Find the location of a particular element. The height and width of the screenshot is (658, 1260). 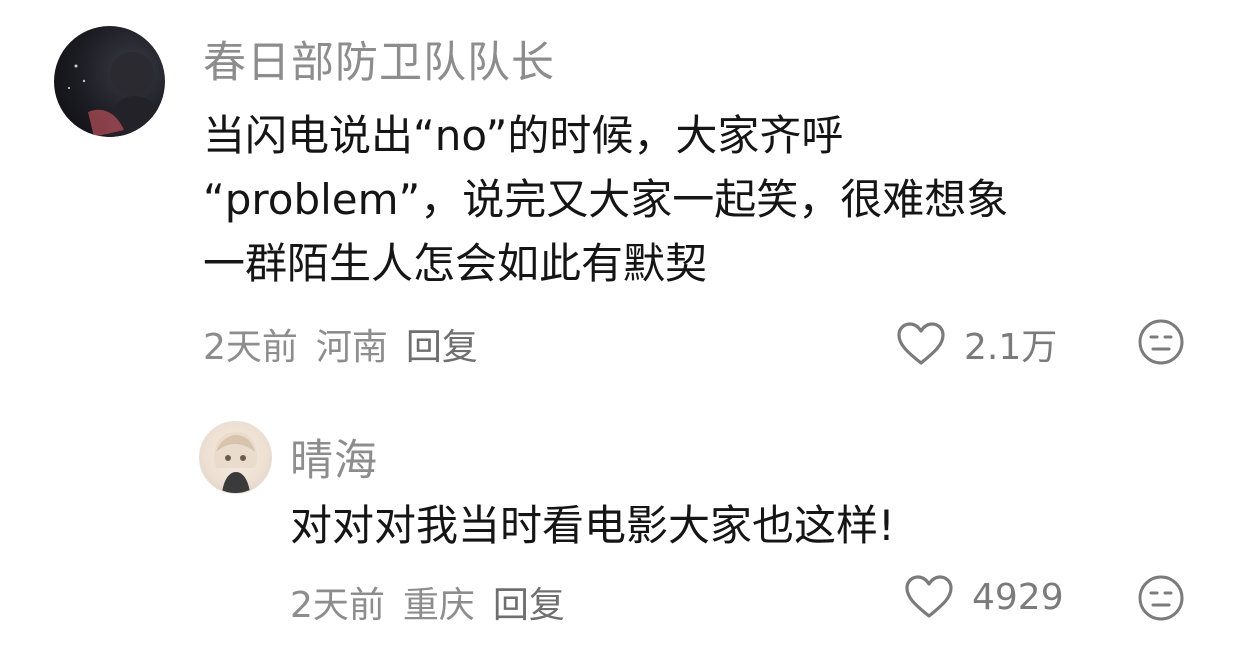

comment-line: 对对对我当时看电影大家也这样! is located at coordinates (592, 525).